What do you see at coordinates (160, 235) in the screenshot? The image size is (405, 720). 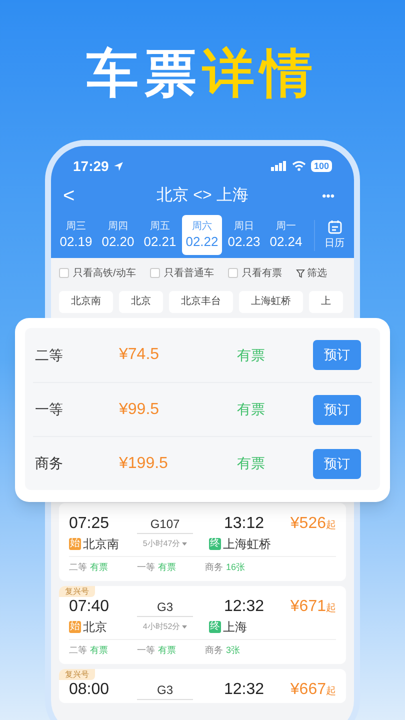 I see `date-tab: 周五 02.21` at bounding box center [160, 235].